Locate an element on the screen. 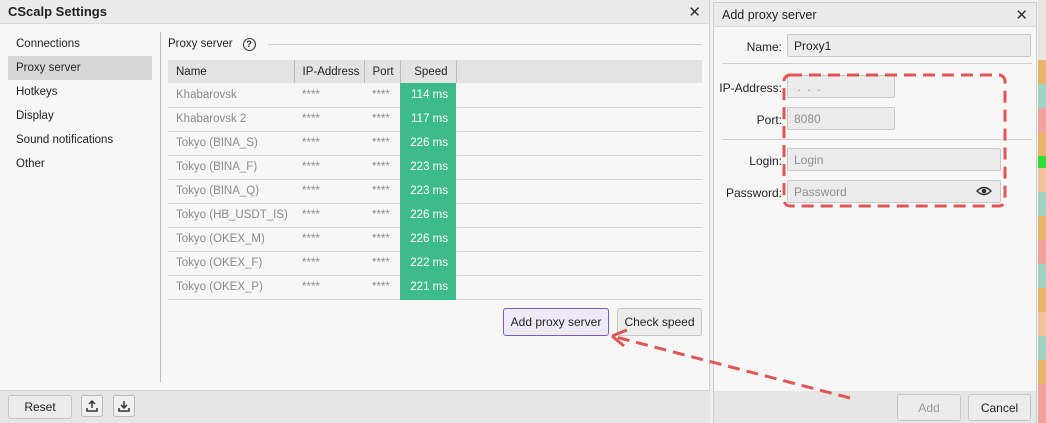 The height and width of the screenshot is (423, 1046). check-speed-button: Check speed is located at coordinates (659, 322).